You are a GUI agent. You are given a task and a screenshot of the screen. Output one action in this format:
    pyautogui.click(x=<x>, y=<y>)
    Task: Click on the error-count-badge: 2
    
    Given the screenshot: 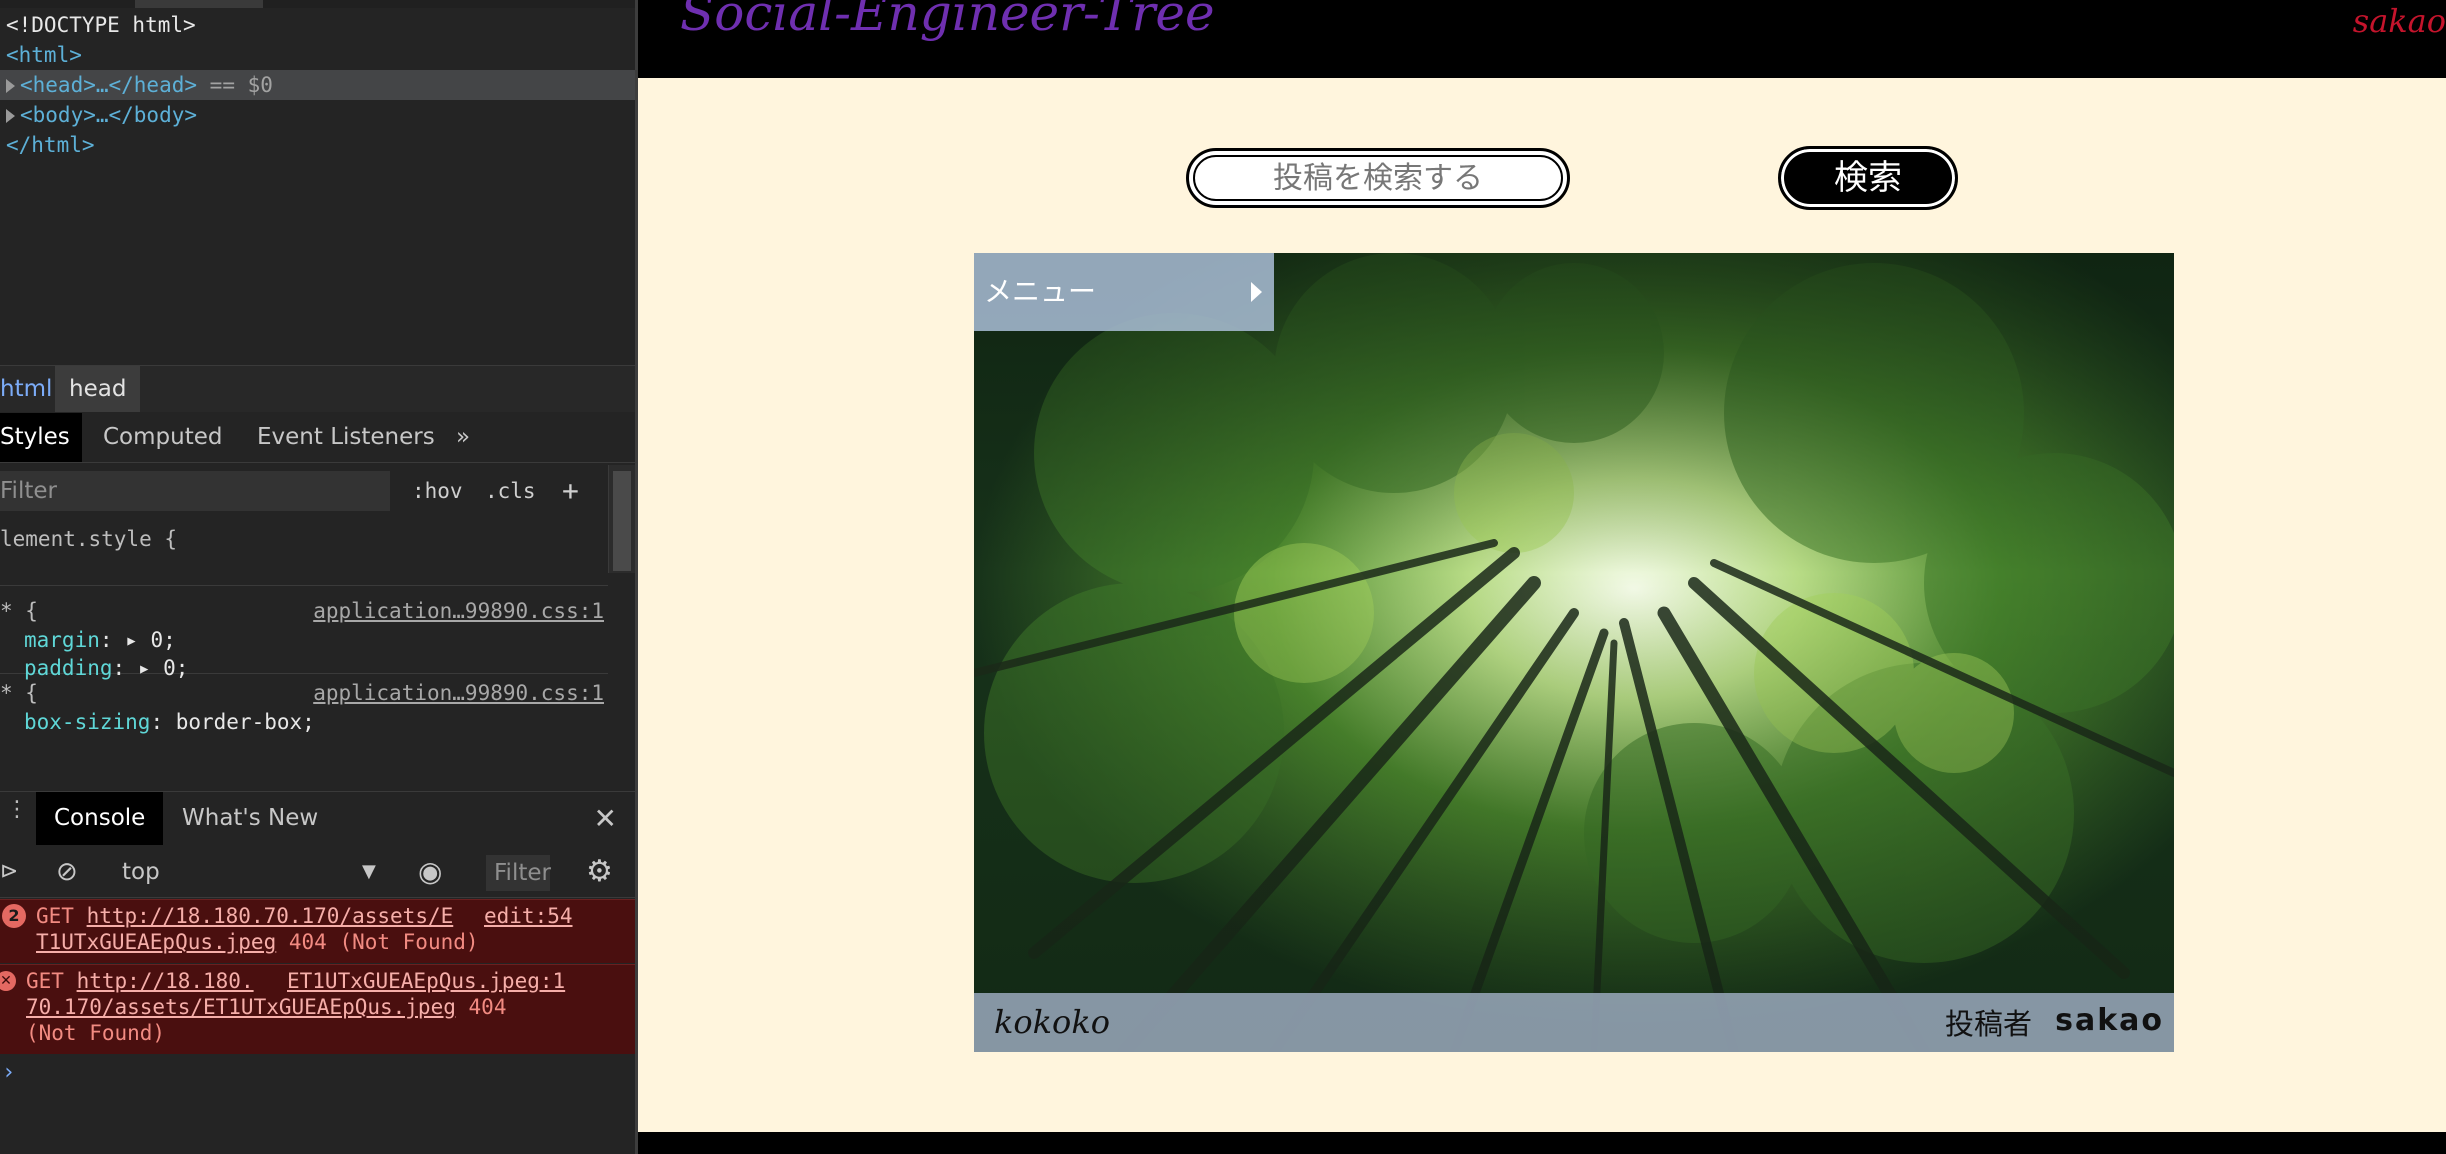 What is the action you would take?
    pyautogui.click(x=14, y=916)
    